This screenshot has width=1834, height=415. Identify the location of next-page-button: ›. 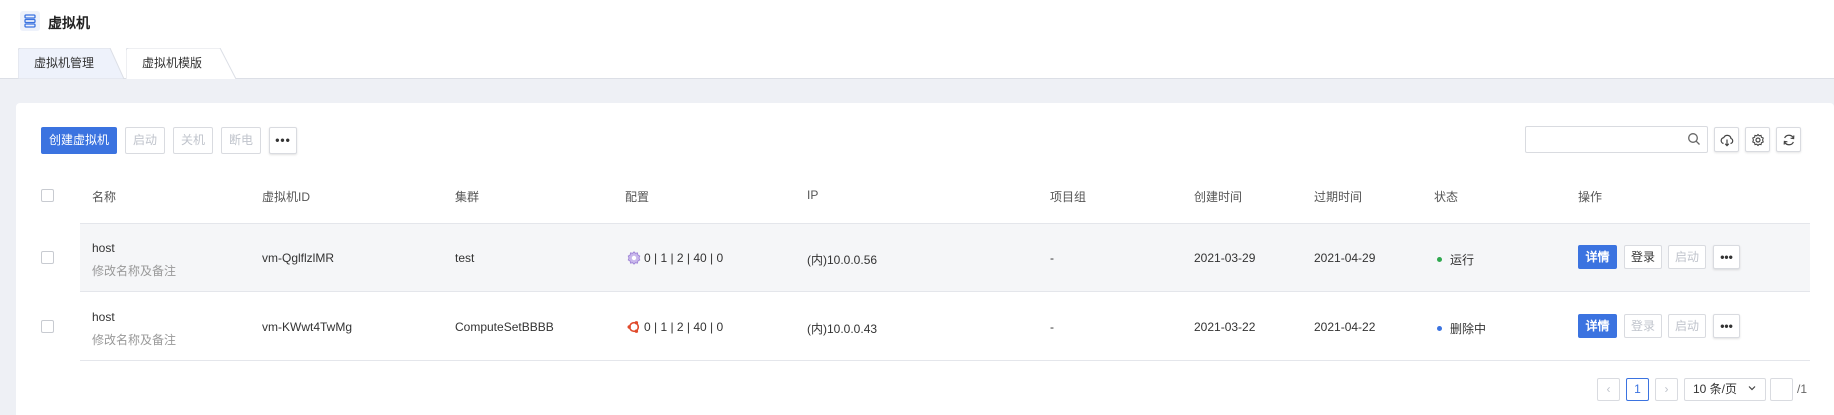
(1666, 389).